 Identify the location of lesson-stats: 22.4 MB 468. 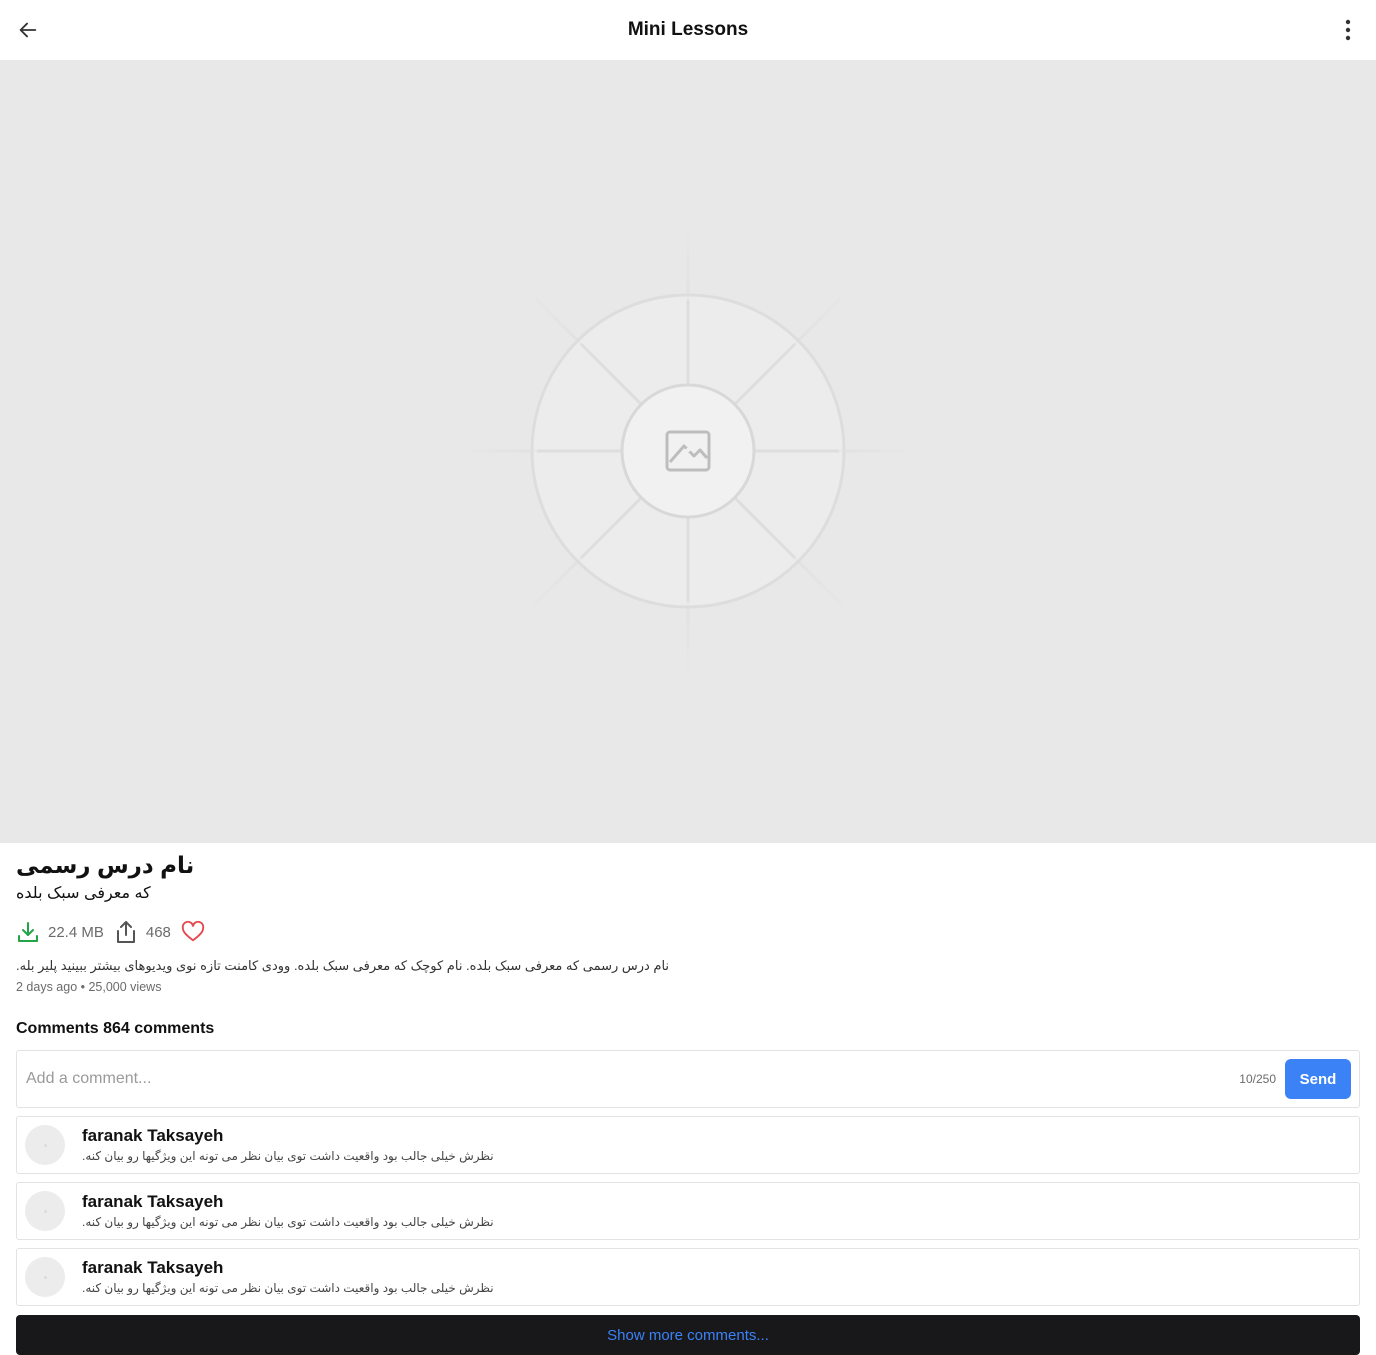
(688, 932).